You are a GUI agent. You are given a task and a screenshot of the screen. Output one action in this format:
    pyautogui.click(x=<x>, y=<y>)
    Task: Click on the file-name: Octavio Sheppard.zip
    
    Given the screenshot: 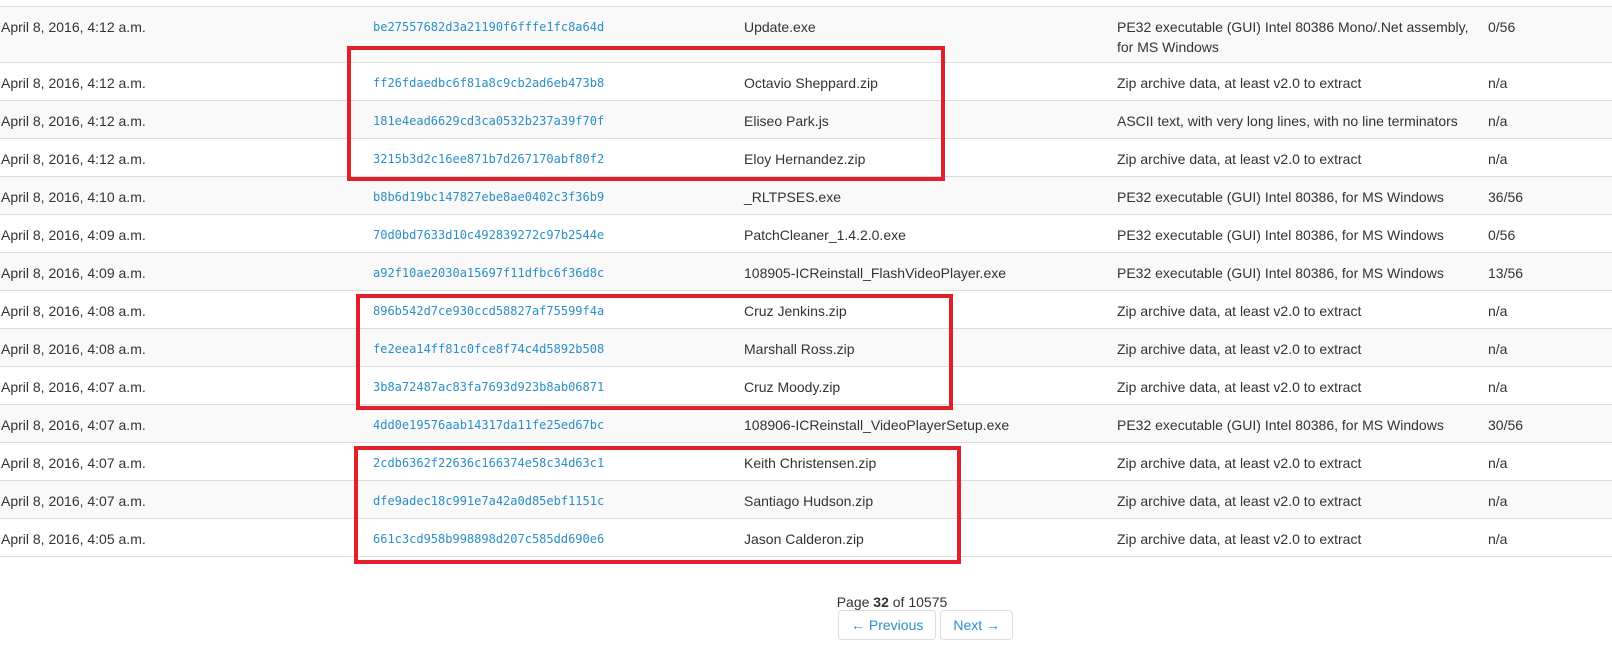 What is the action you would take?
    pyautogui.click(x=811, y=83)
    